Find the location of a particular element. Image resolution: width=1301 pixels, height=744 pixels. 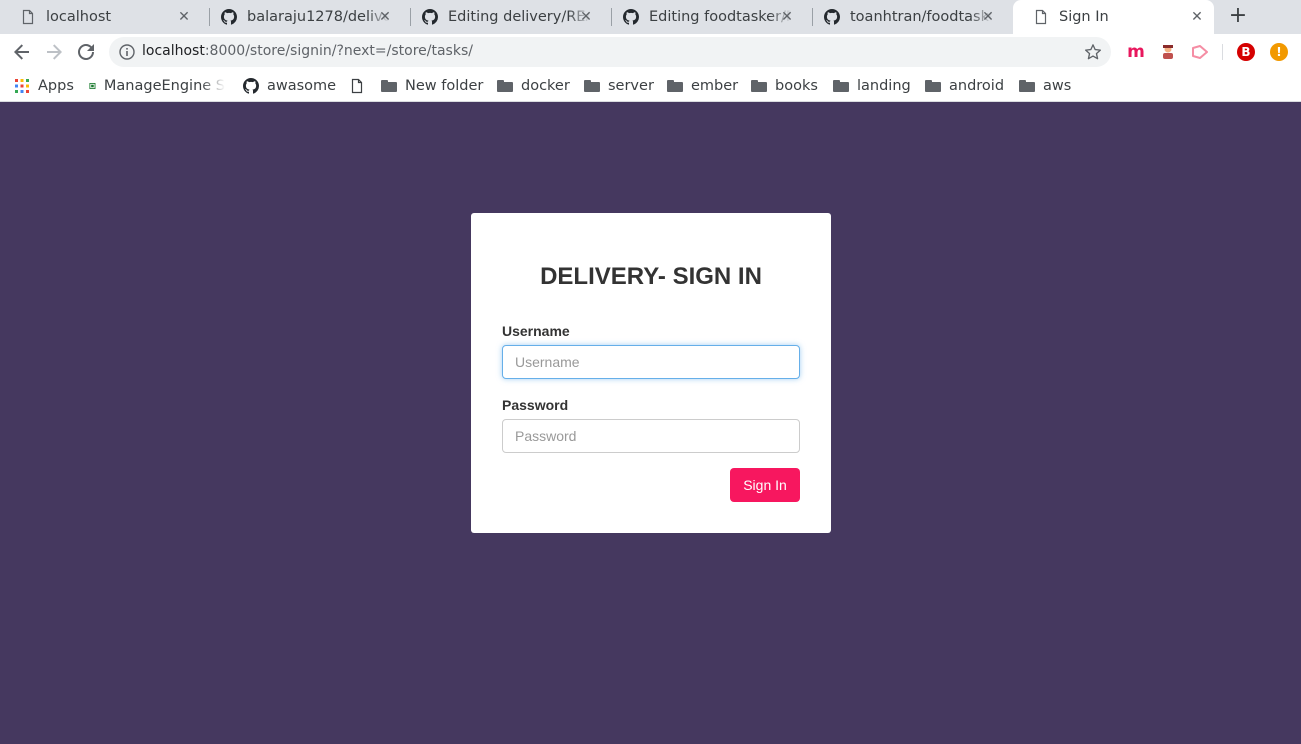

bookmark-awasome: awasome is located at coordinates (289, 86).